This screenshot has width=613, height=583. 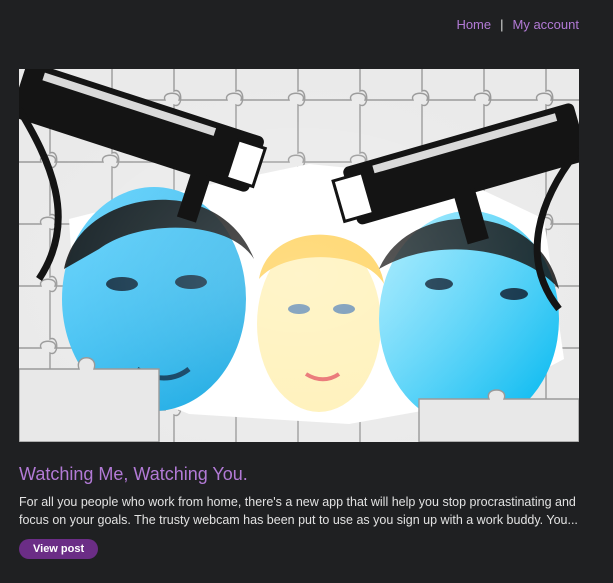 I want to click on nav-home-link: Home, so click(x=473, y=24).